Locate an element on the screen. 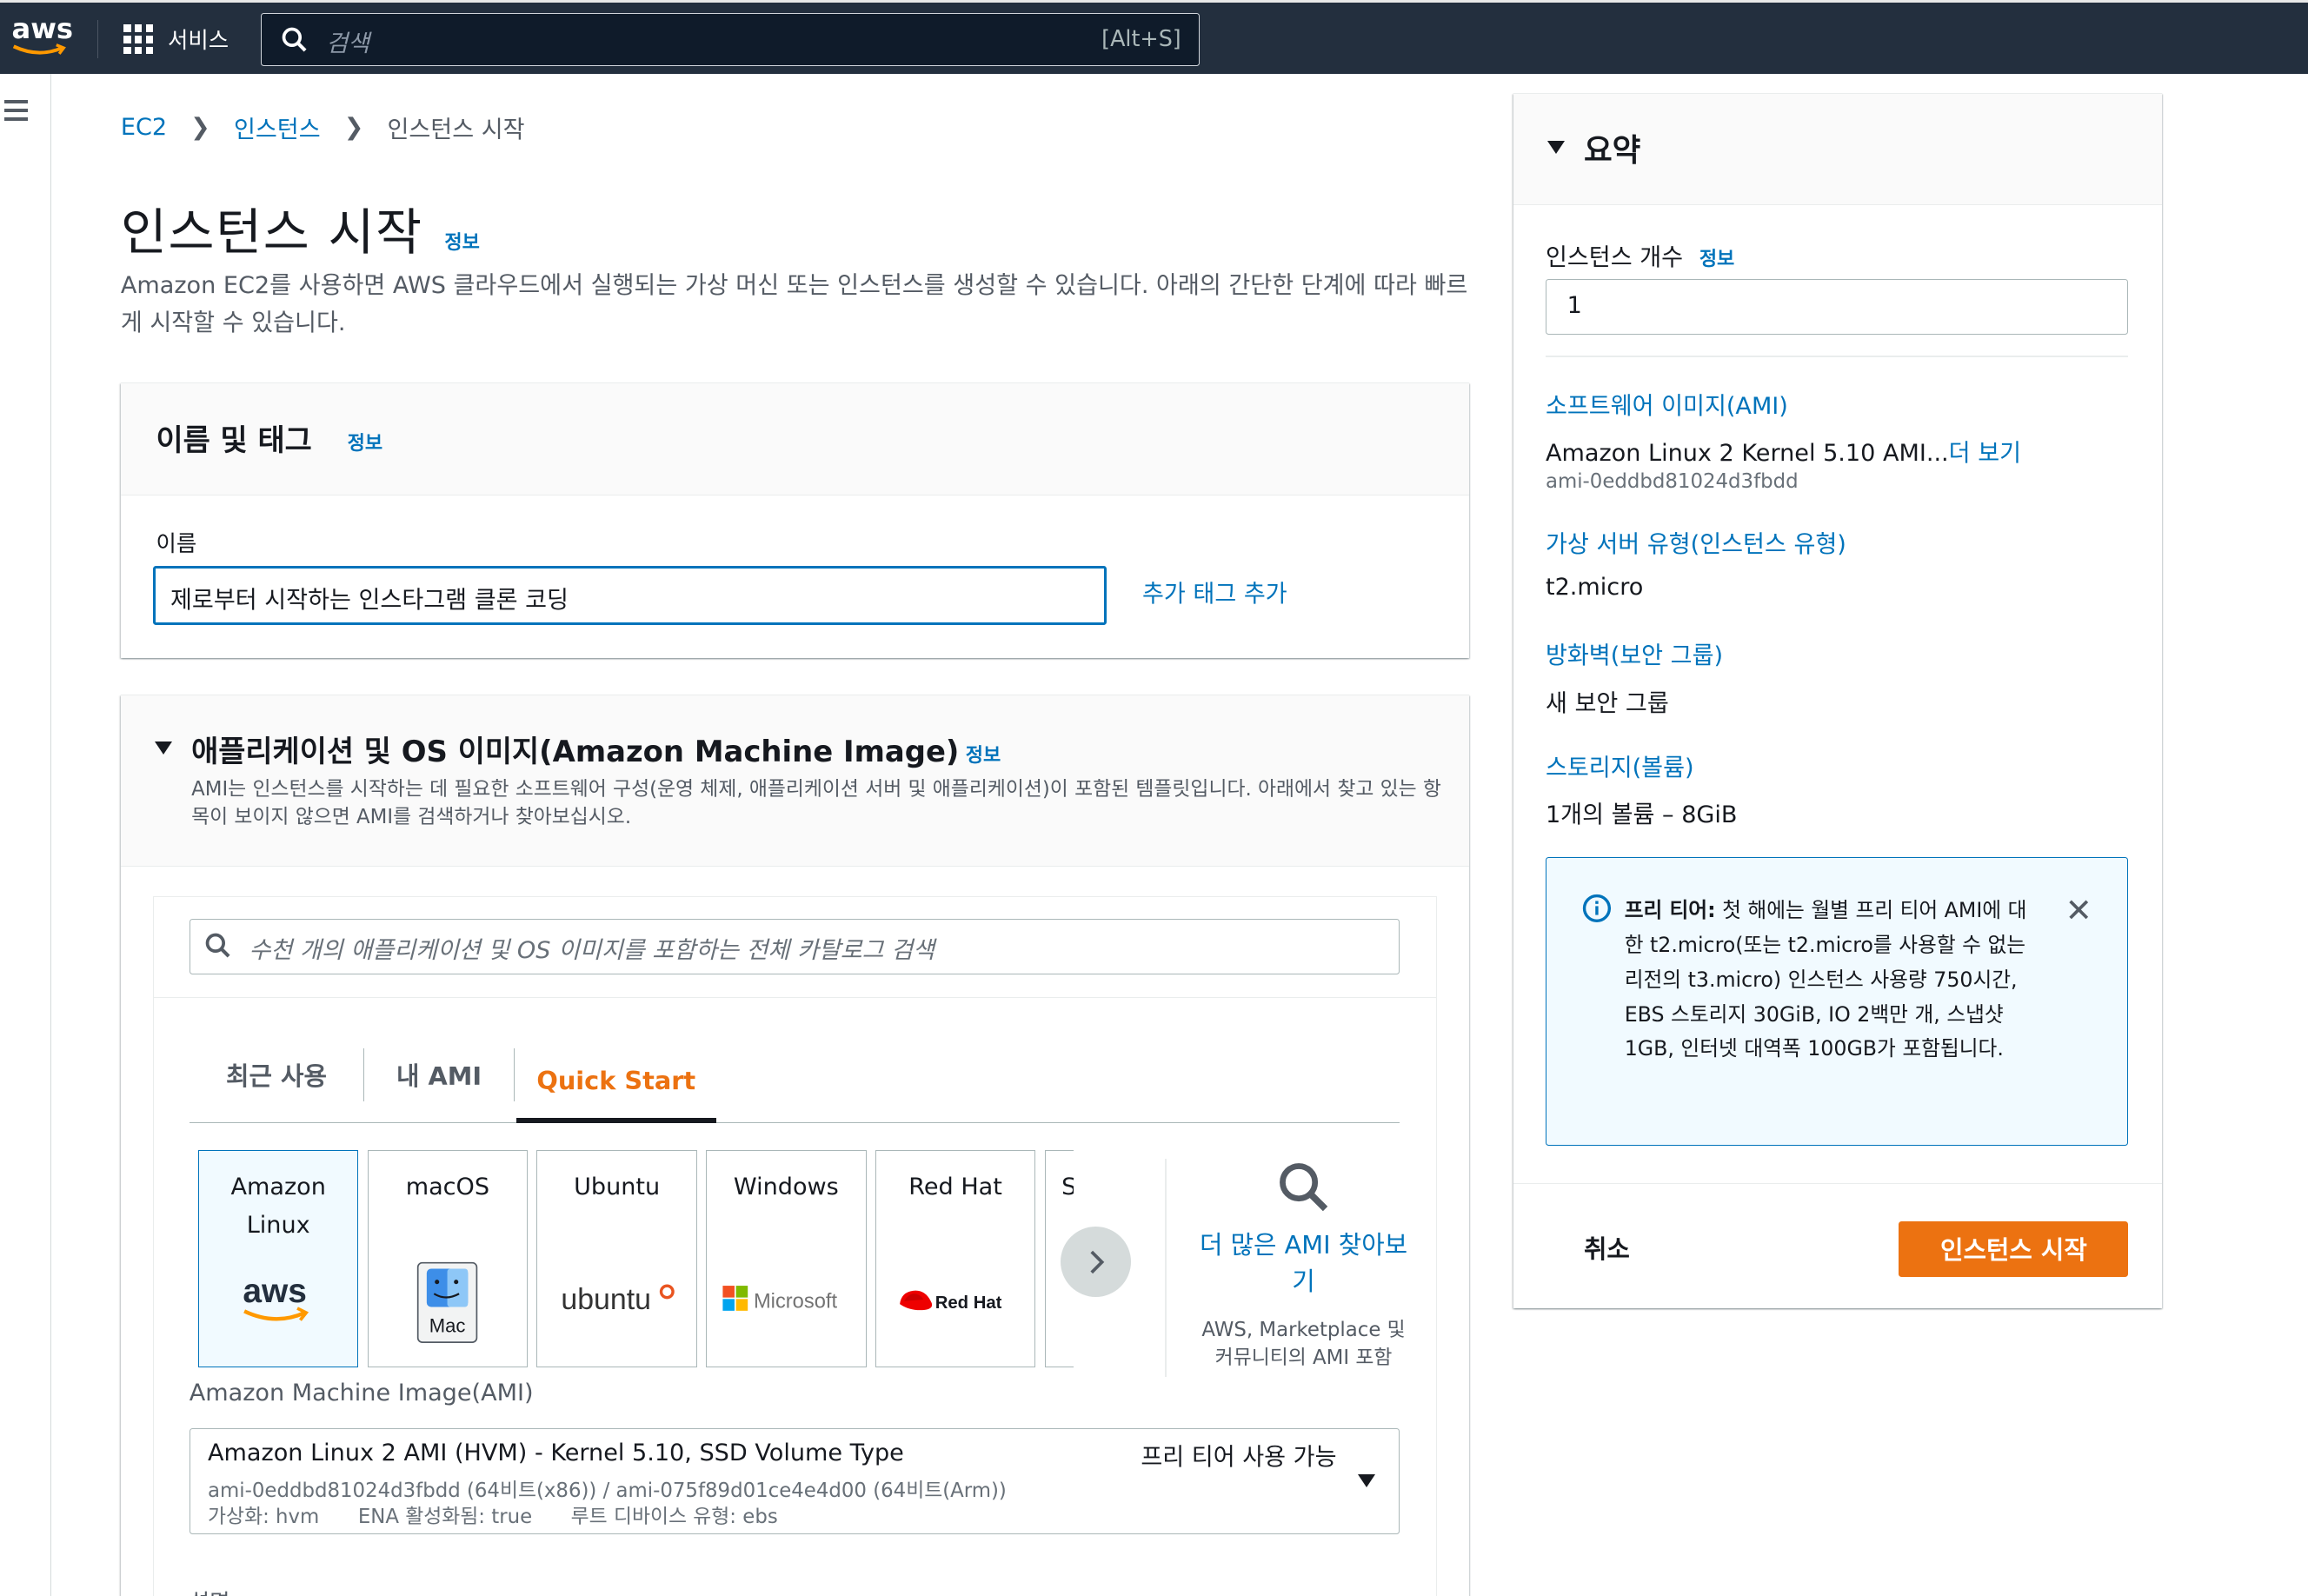 This screenshot has height=1596, width=2308. catalog-search-input: 수천 개의 애플리케이션 및 OS 이미지를 포함하는 전체 카탈로그 검색 is located at coordinates (794, 946).